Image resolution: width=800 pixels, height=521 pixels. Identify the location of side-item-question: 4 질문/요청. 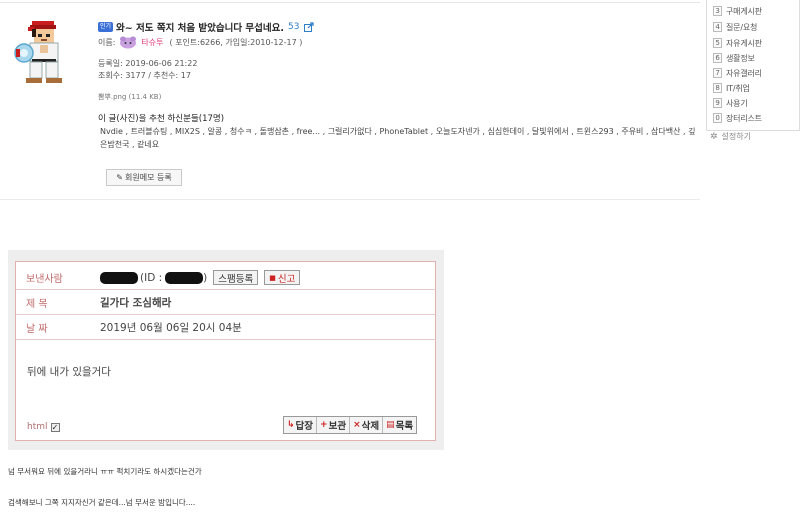
(735, 27).